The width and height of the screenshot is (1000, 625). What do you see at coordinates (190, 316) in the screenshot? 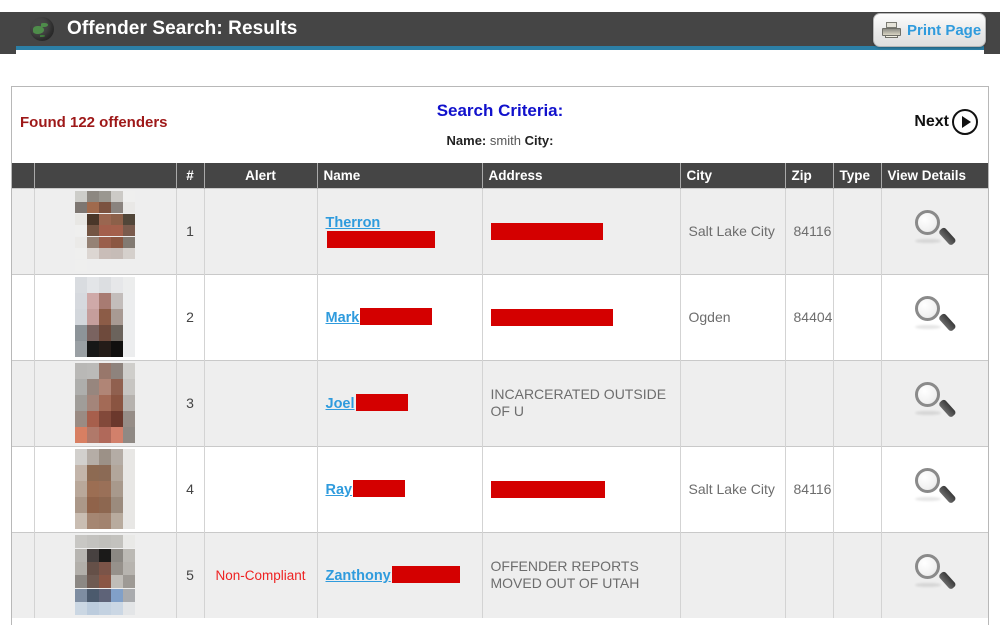
I see `row-number: 2` at bounding box center [190, 316].